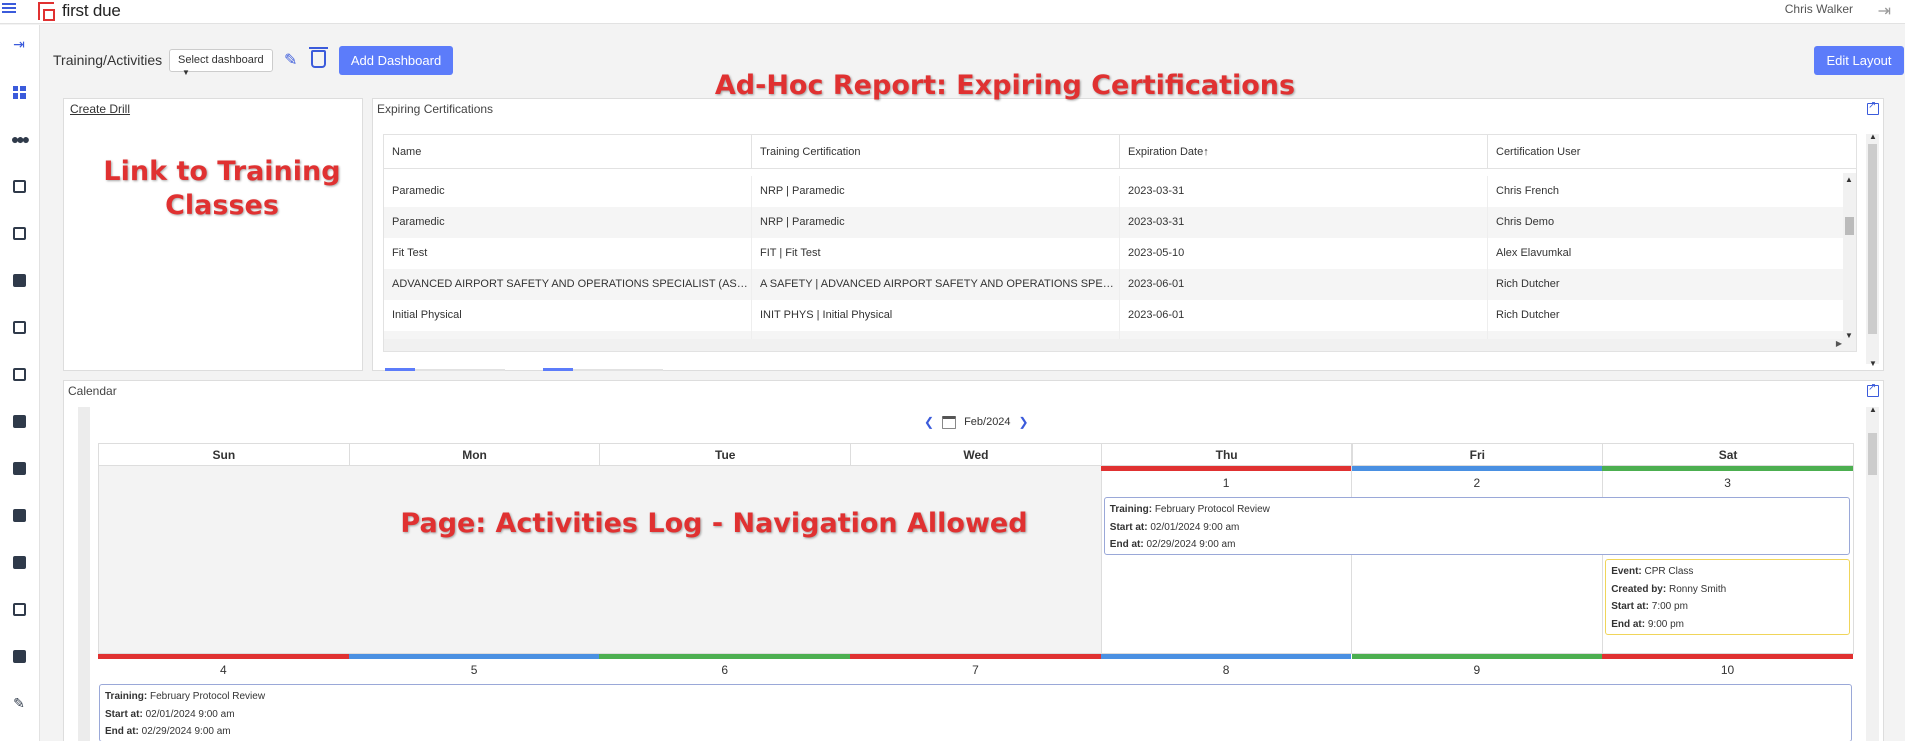 The width and height of the screenshot is (1905, 741). What do you see at coordinates (19, 515) in the screenshot?
I see `checklist-icon` at bounding box center [19, 515].